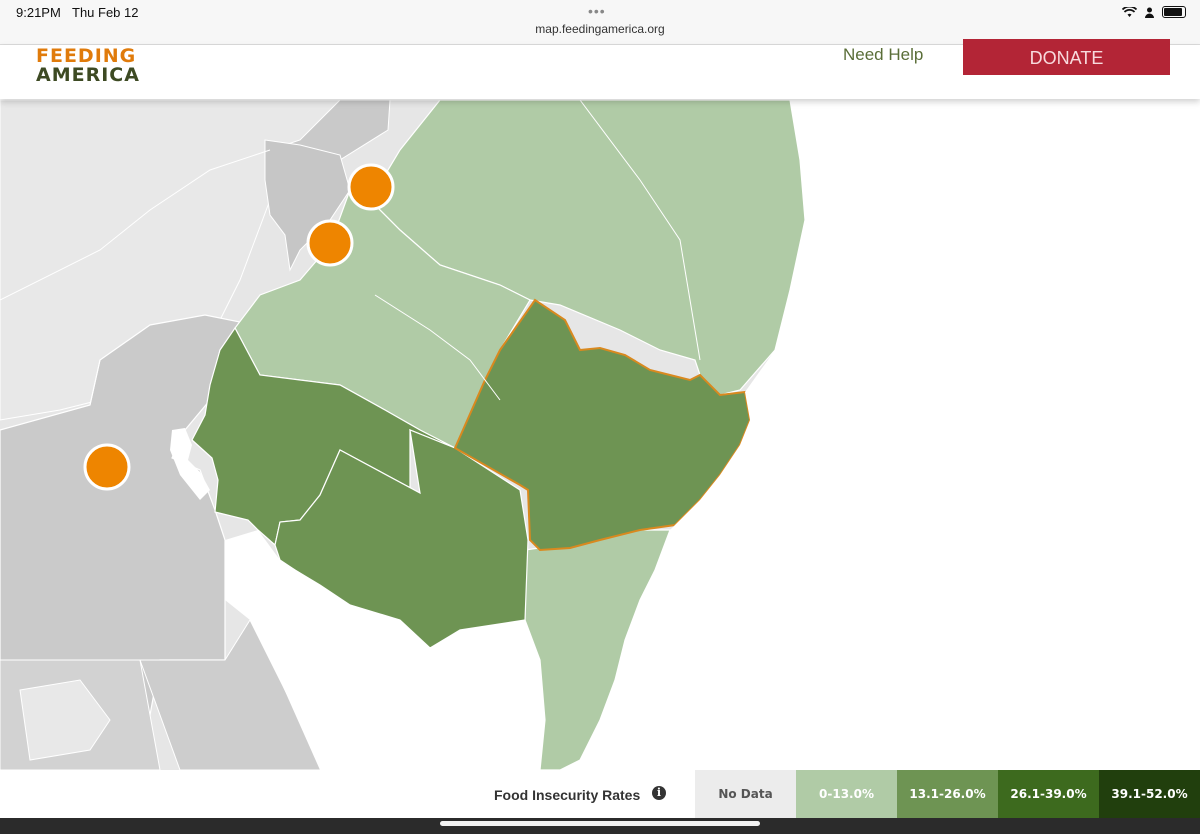 This screenshot has width=1200, height=834. Describe the element at coordinates (883, 54) in the screenshot. I see `need-help-link: Need Help` at that location.